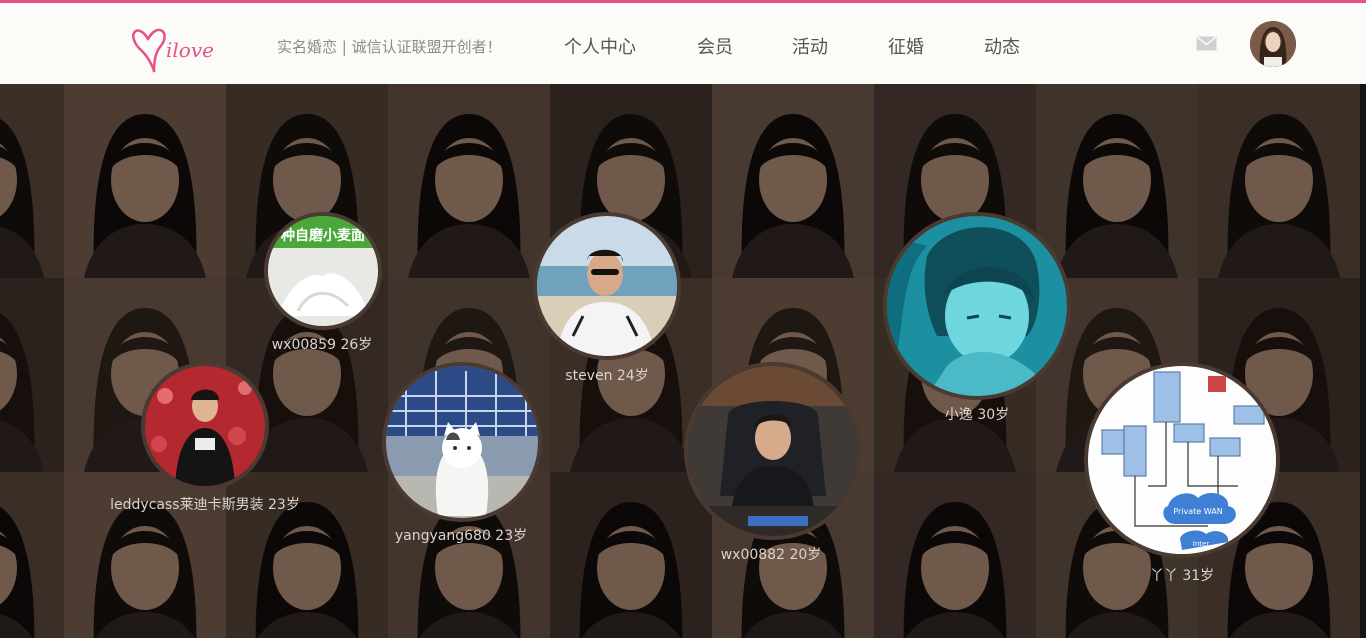 The width and height of the screenshot is (1366, 638). I want to click on nav-personal-center: 个人中心, so click(600, 46).